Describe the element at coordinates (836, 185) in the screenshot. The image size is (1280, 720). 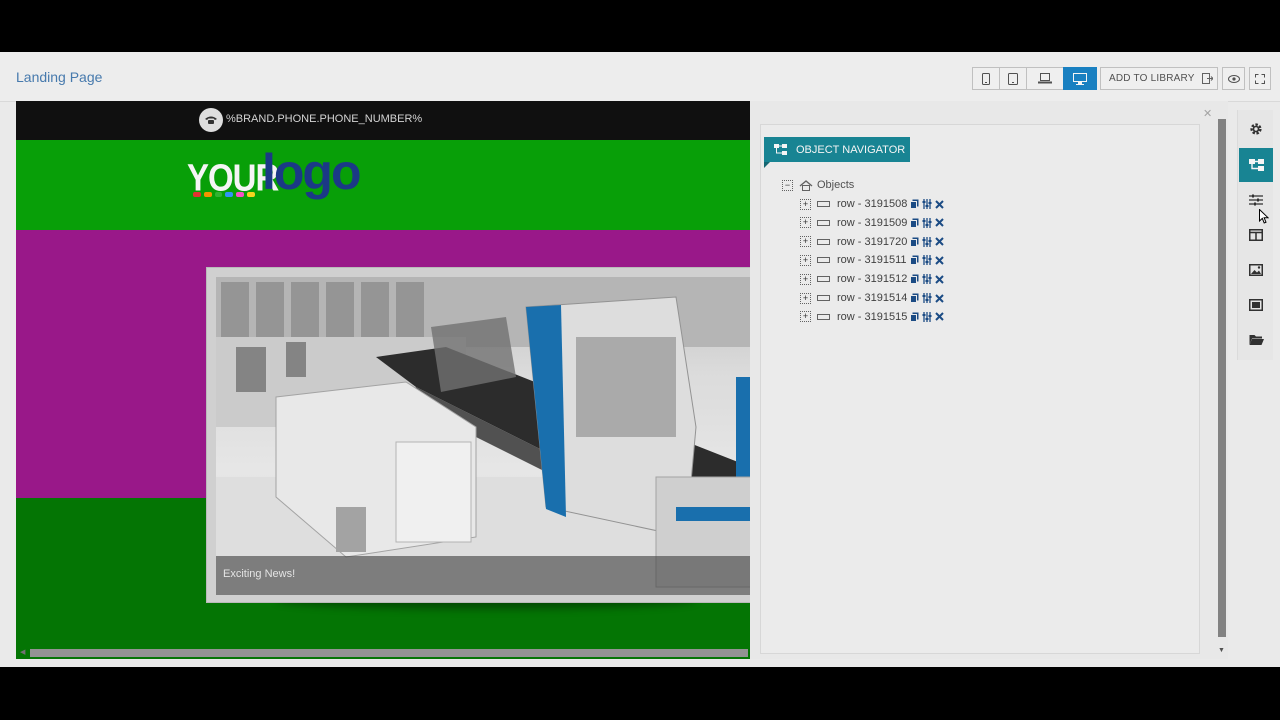
I see `tree-root-label: Objects` at that location.